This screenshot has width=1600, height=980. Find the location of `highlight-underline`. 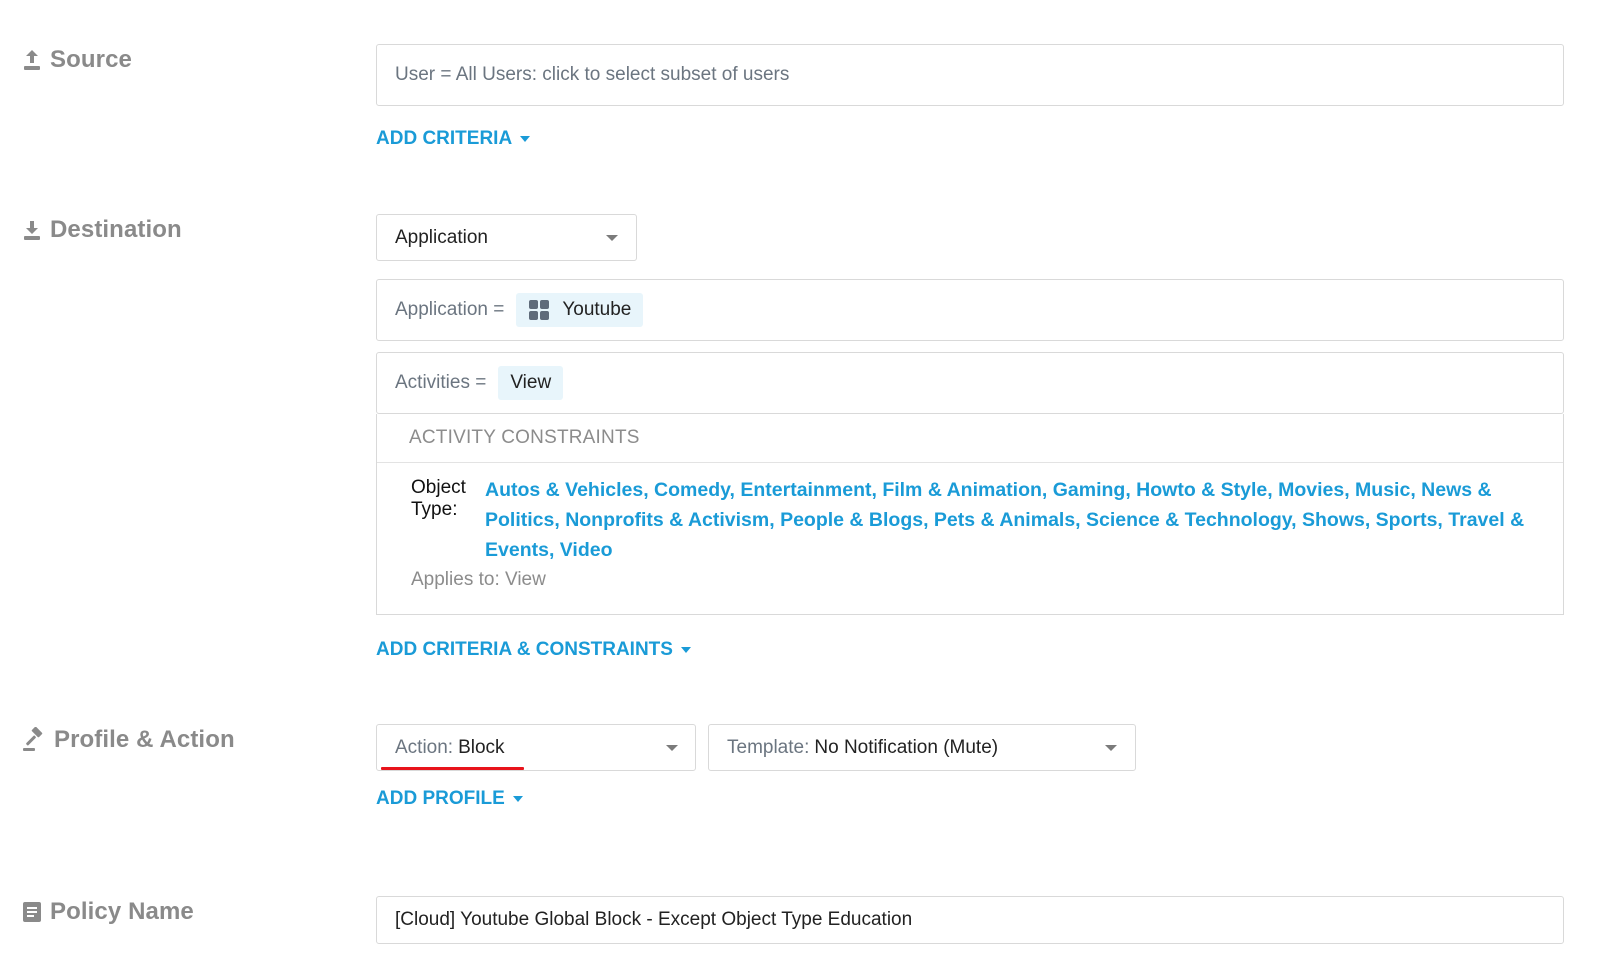

highlight-underline is located at coordinates (452, 768).